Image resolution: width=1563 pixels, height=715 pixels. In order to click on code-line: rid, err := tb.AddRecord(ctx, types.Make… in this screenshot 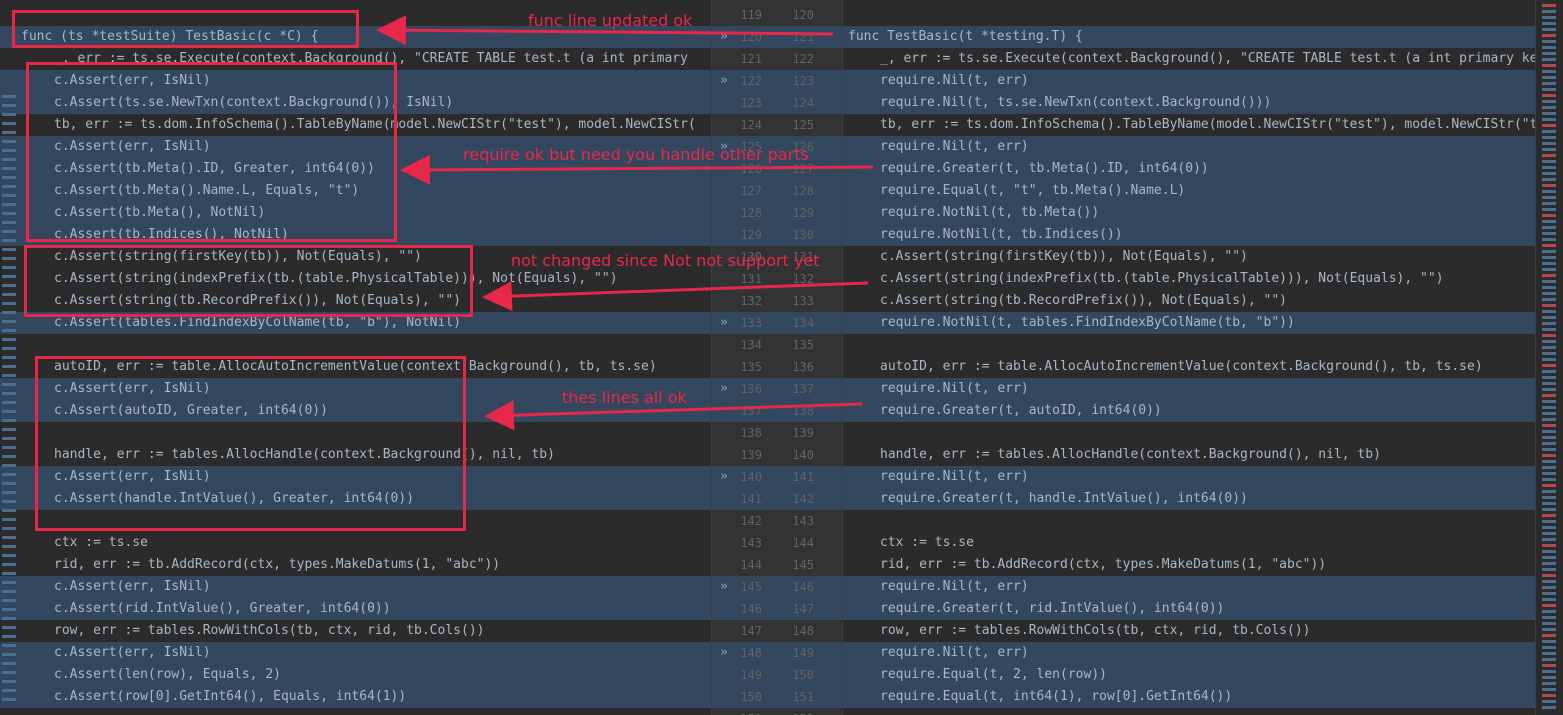, I will do `click(1189, 565)`.